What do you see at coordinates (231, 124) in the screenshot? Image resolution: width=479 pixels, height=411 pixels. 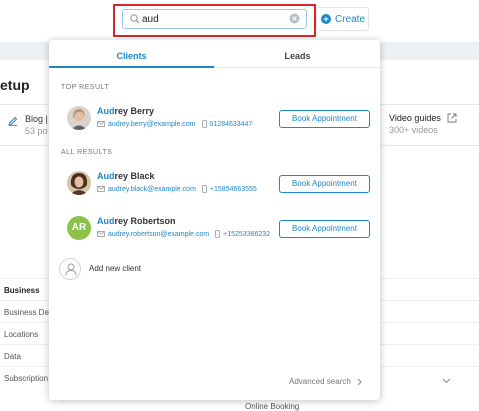 I see `client-phone: 01284633447` at bounding box center [231, 124].